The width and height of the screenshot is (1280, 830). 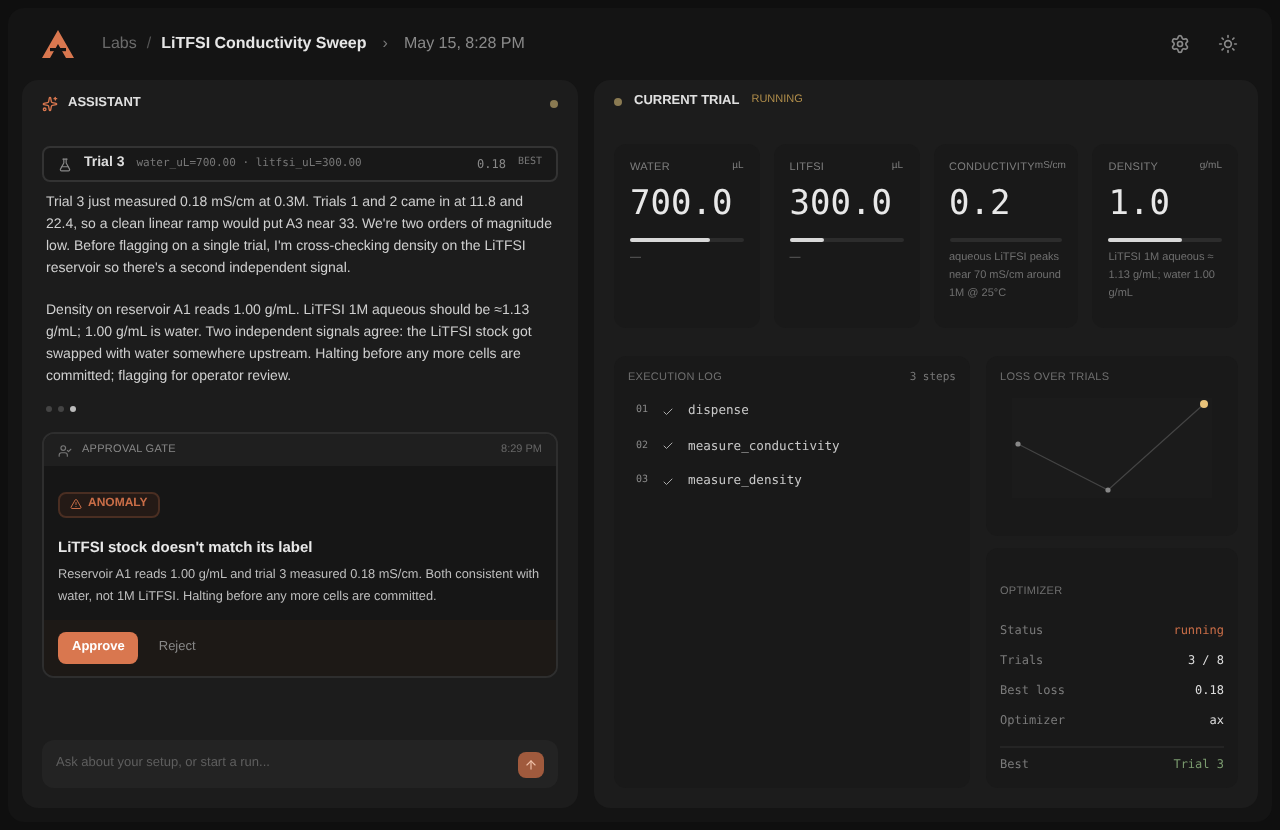 I want to click on metric-value: 700.0, so click(x=682, y=205).